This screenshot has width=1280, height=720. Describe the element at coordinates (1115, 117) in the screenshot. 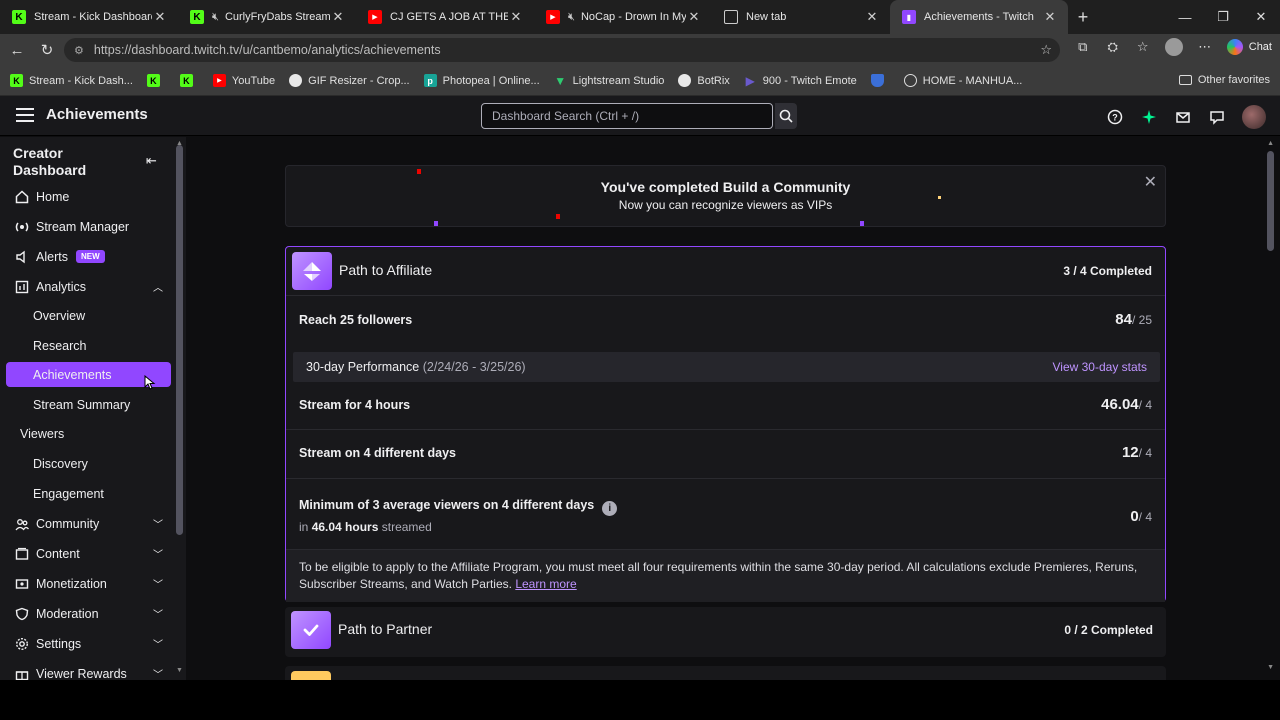

I see `help-icon: ?` at that location.